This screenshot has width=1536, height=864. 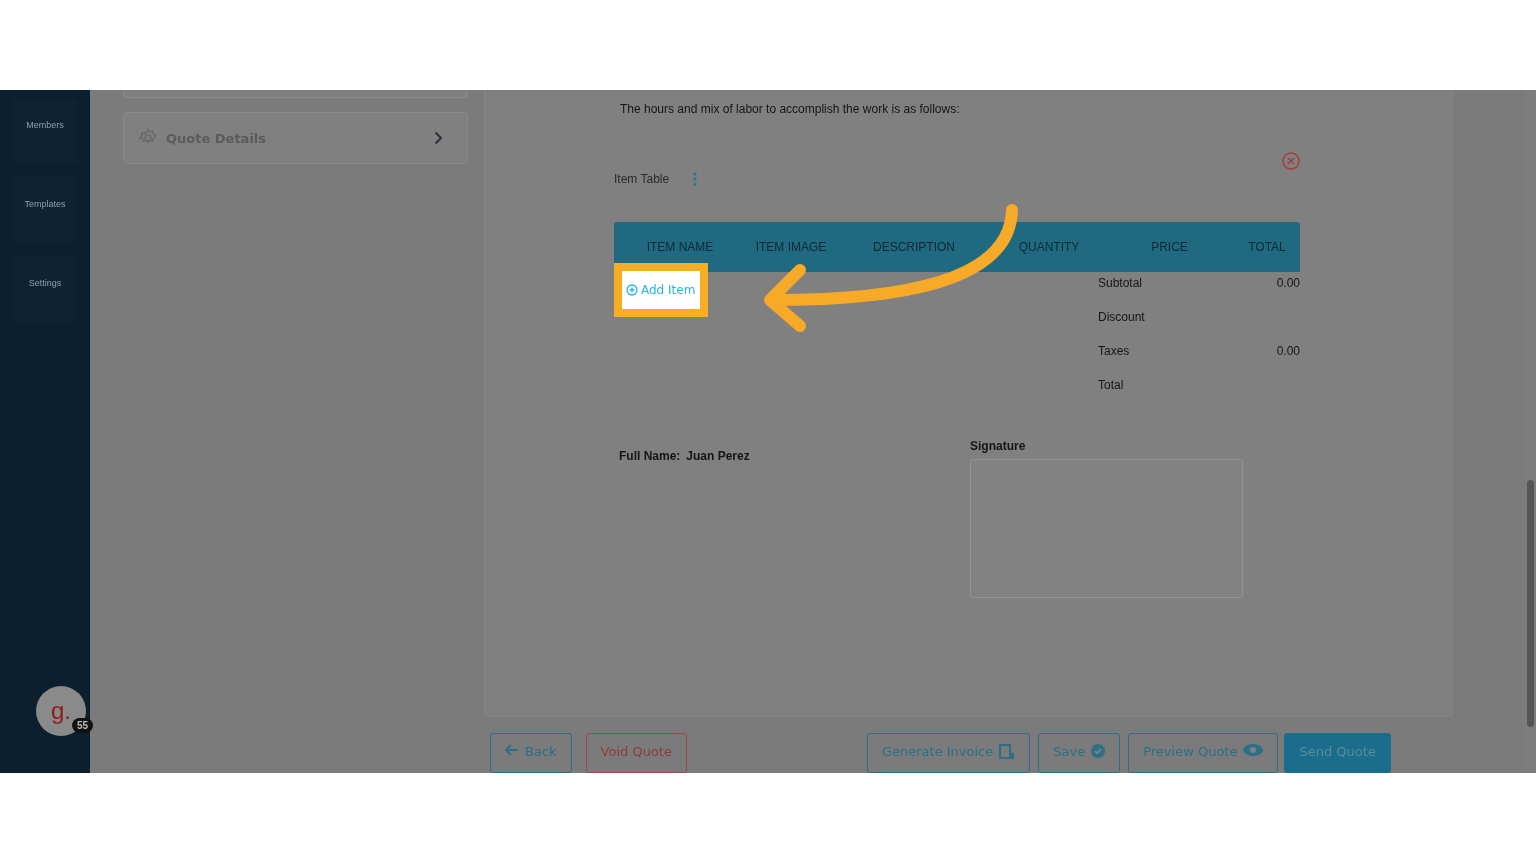 I want to click on sidebar-item: Settings, so click(x=45, y=289).